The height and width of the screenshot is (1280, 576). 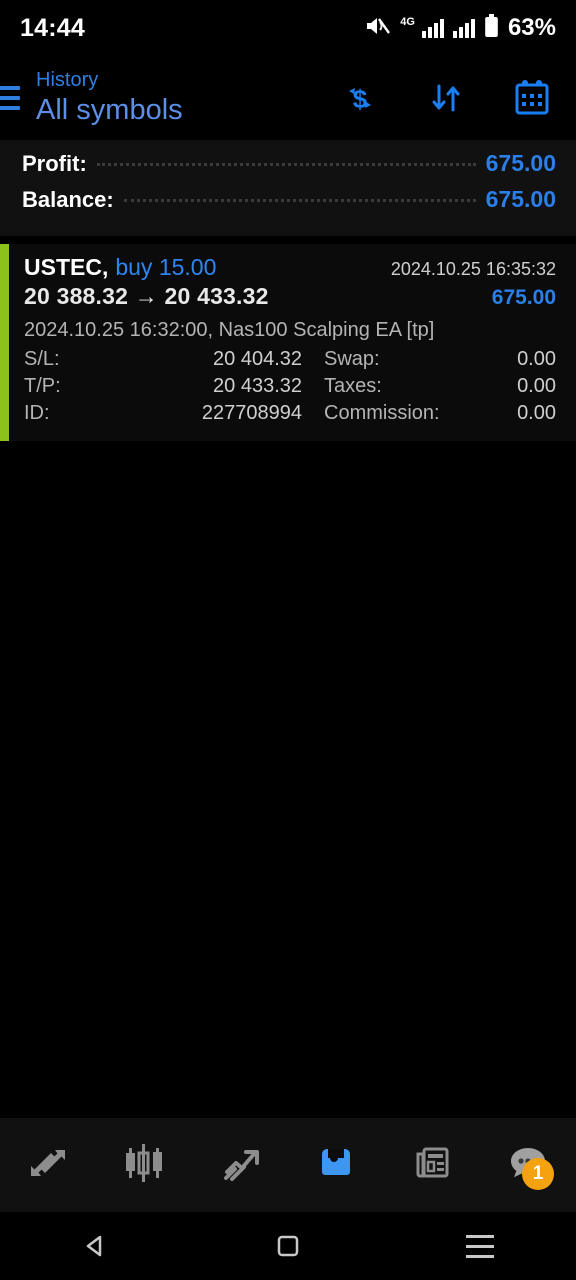 I want to click on home-square-icon, so click(x=288, y=1246).